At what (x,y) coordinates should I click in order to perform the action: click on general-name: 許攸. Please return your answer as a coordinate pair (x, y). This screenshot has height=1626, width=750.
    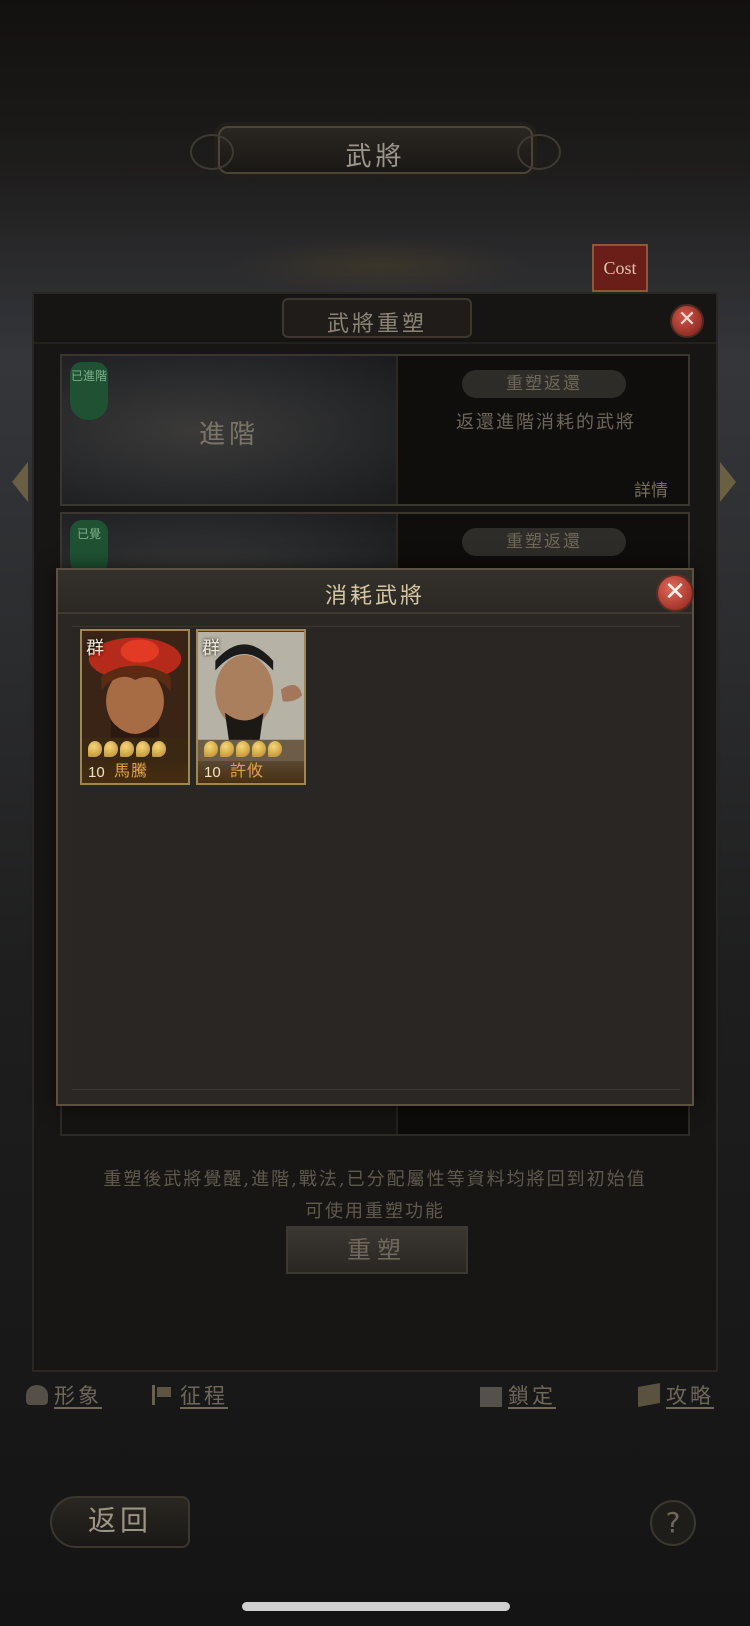
    Looking at the image, I should click on (247, 770).